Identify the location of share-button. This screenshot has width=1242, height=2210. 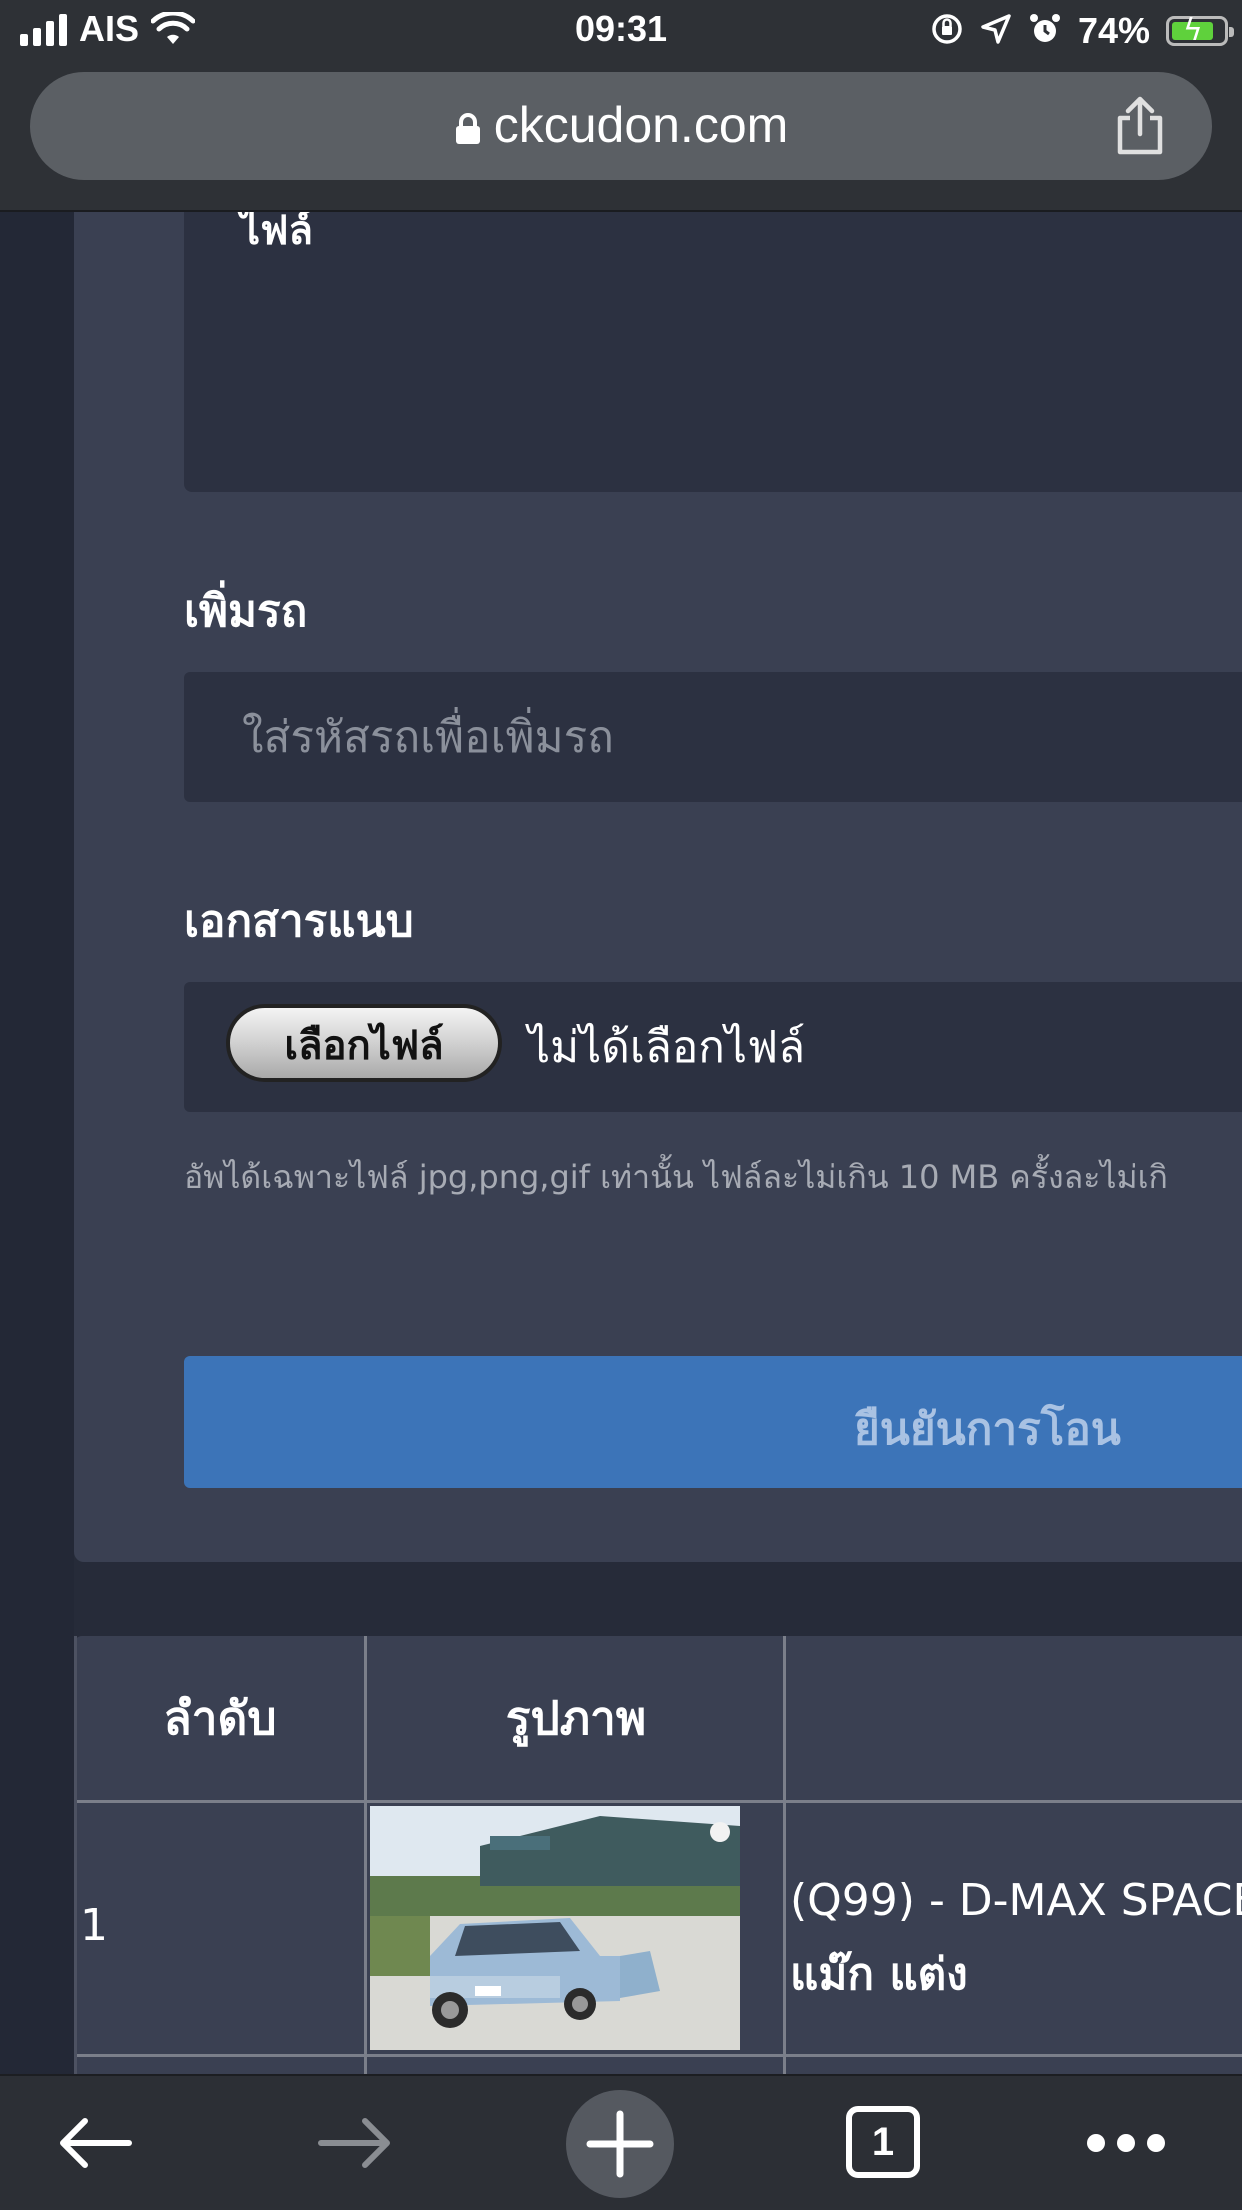
(1140, 126).